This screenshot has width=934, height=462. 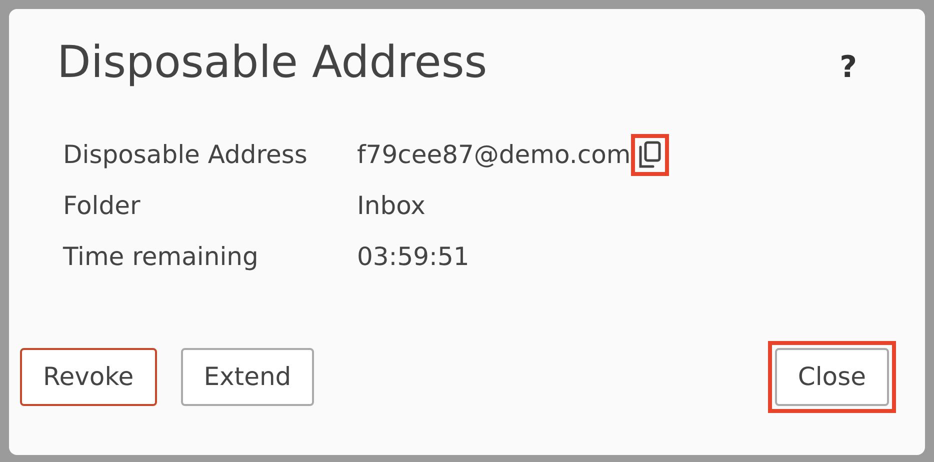 What do you see at coordinates (413, 256) in the screenshot?
I see `field-value: 03:59:51` at bounding box center [413, 256].